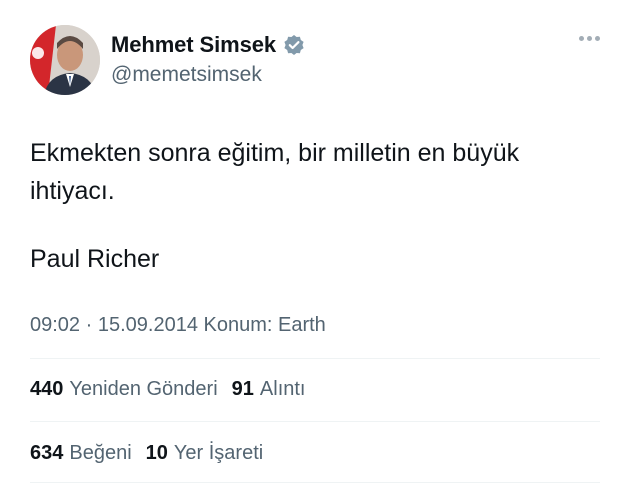  What do you see at coordinates (242, 389) in the screenshot?
I see `quote-count: 91` at bounding box center [242, 389].